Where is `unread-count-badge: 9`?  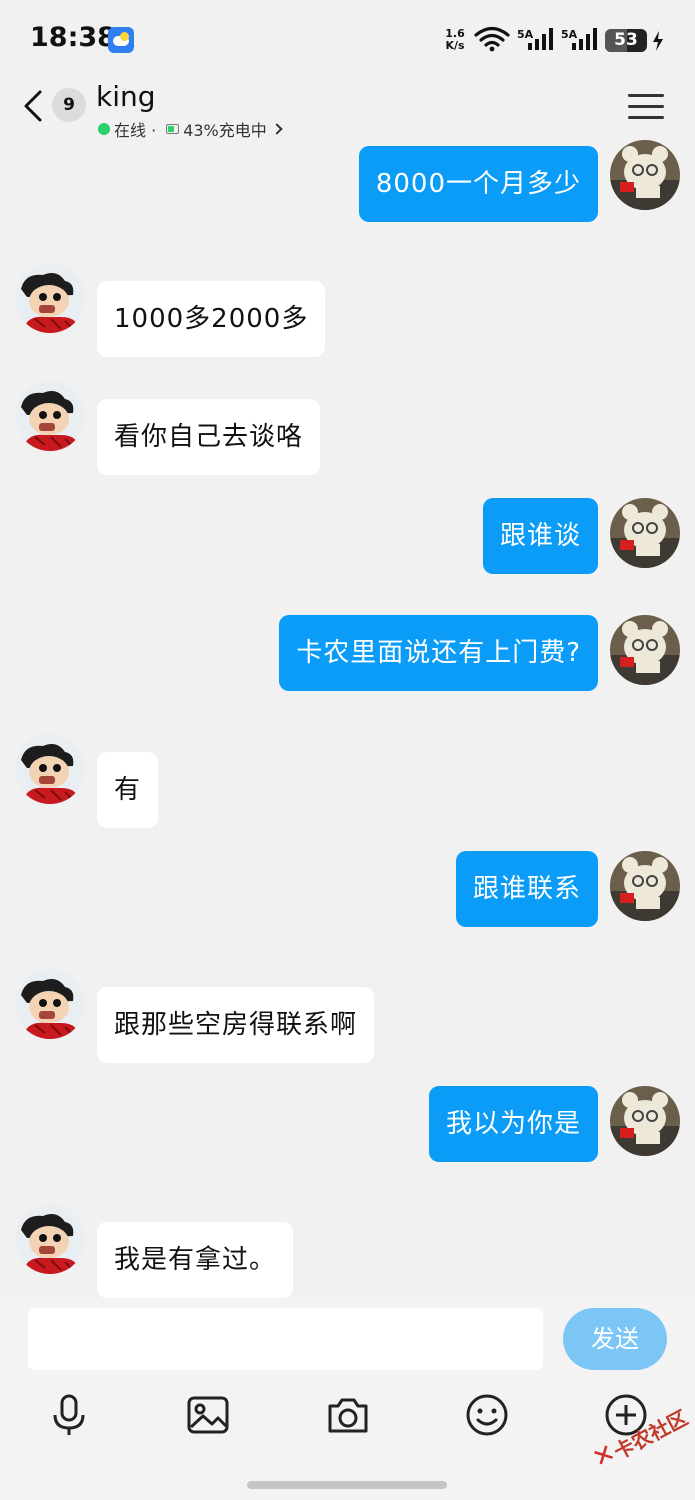 unread-count-badge: 9 is located at coordinates (69, 105).